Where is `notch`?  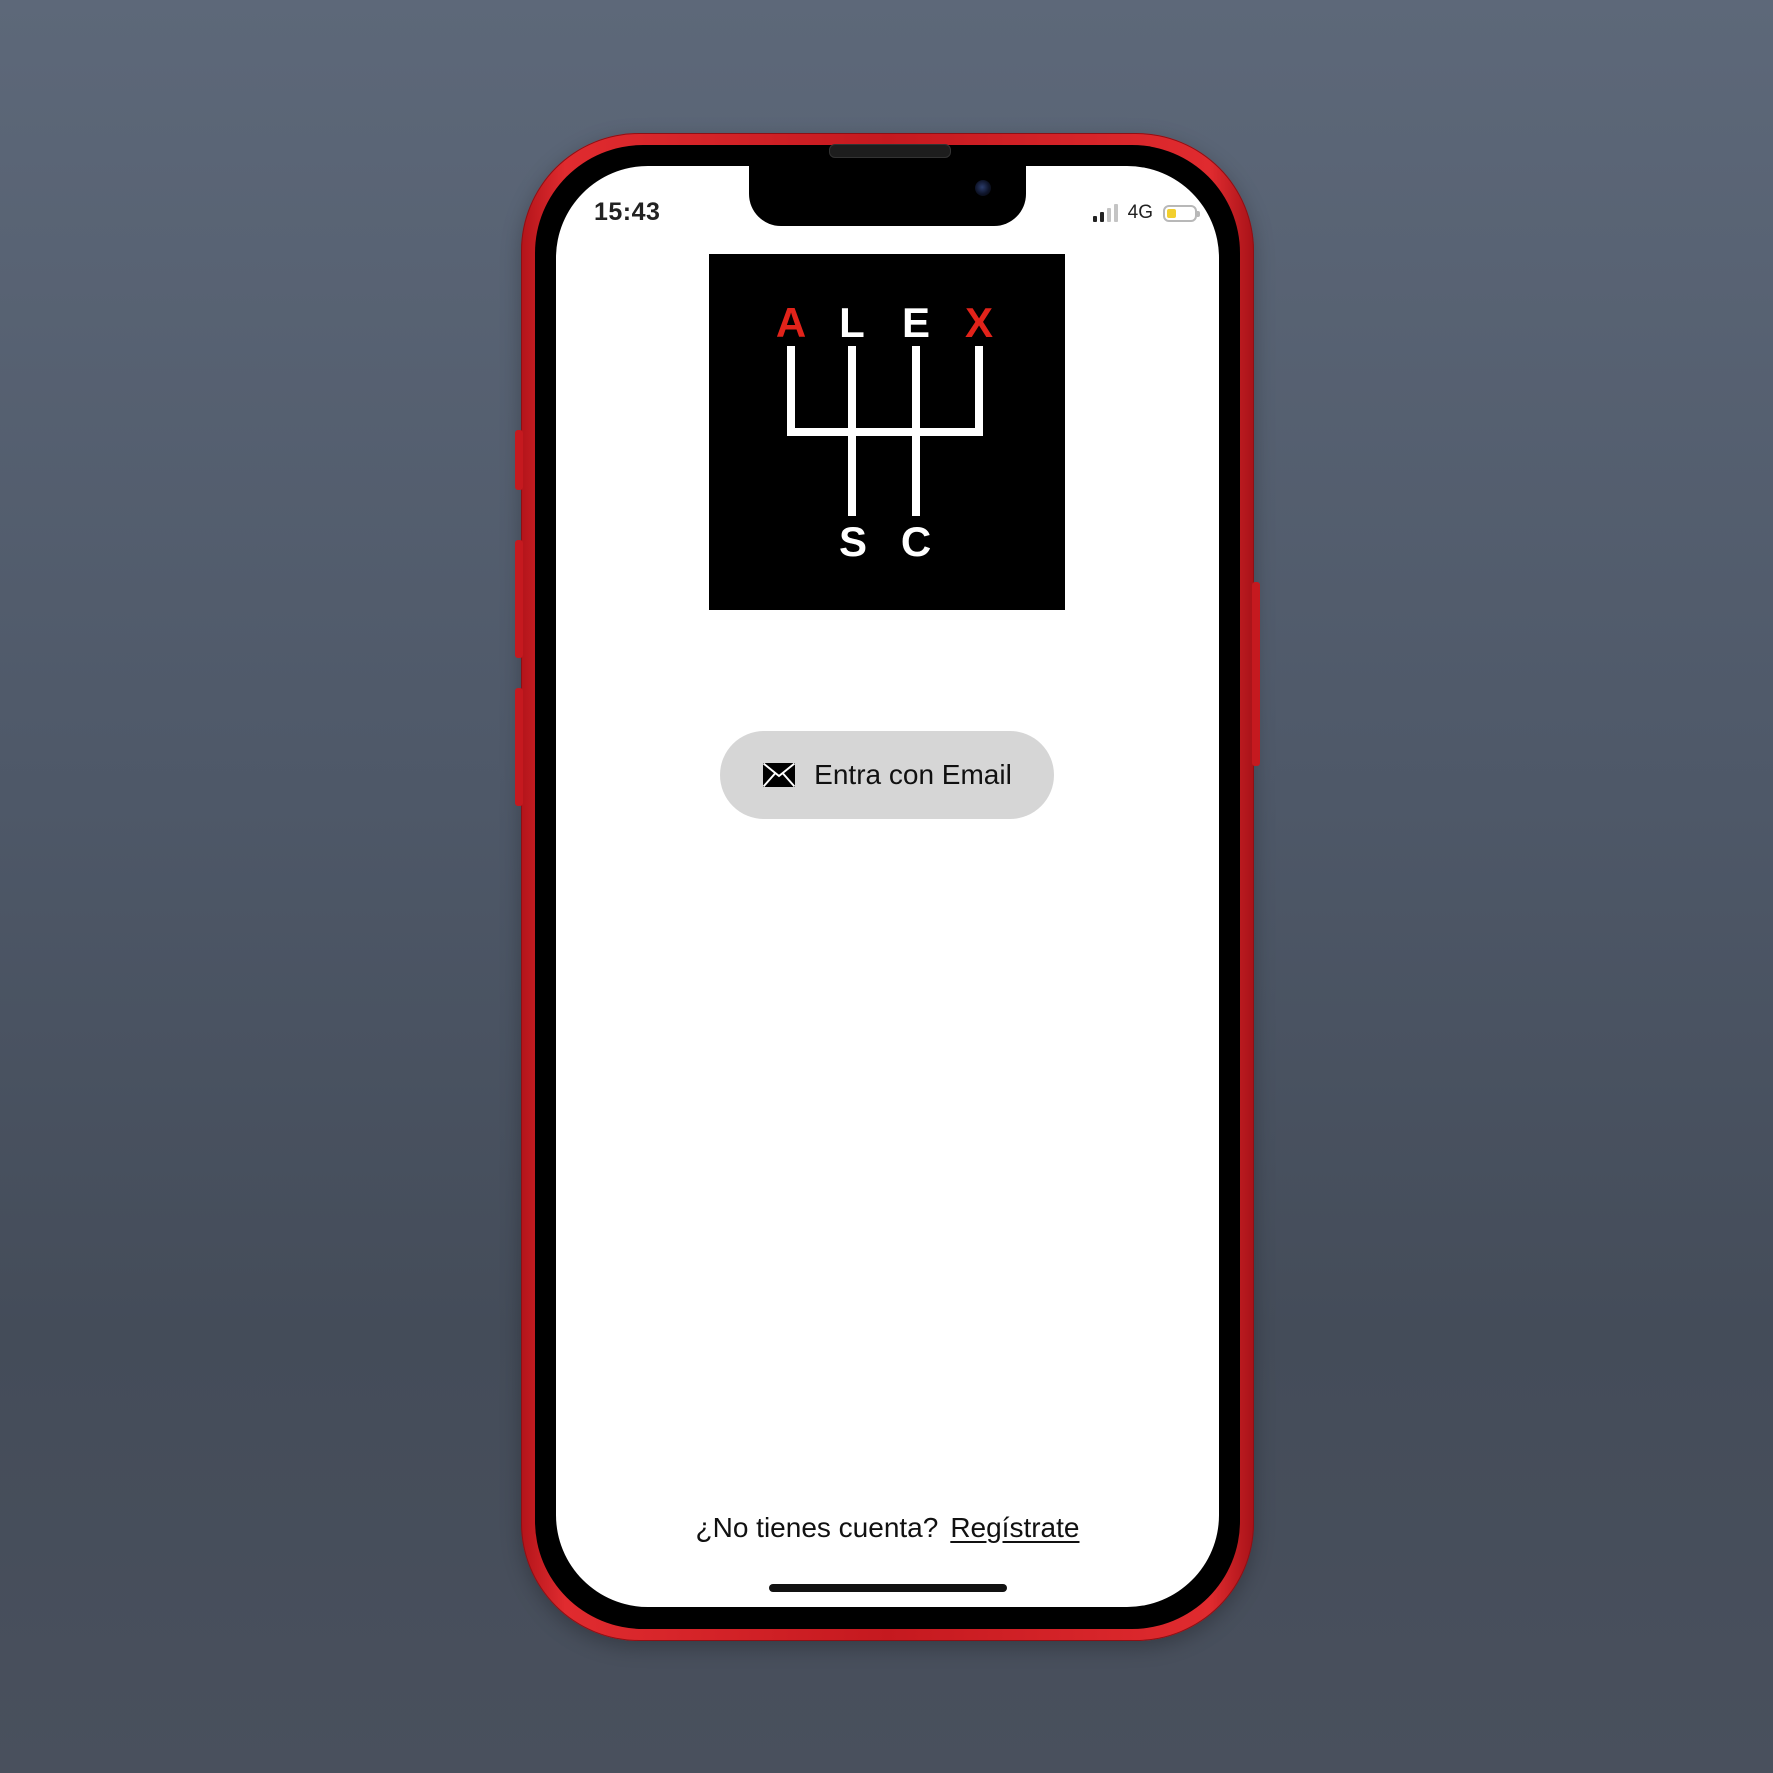 notch is located at coordinates (887, 196).